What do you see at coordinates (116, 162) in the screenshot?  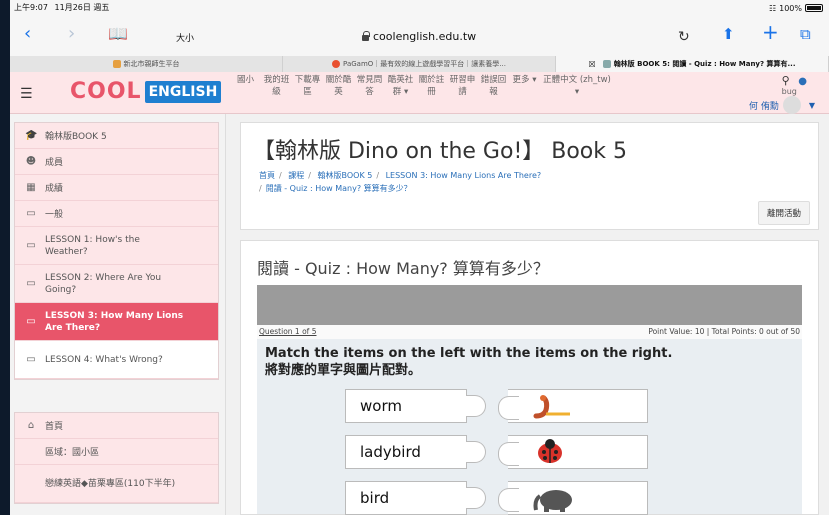 I see `sidebar-item-members: ☻ 成員` at bounding box center [116, 162].